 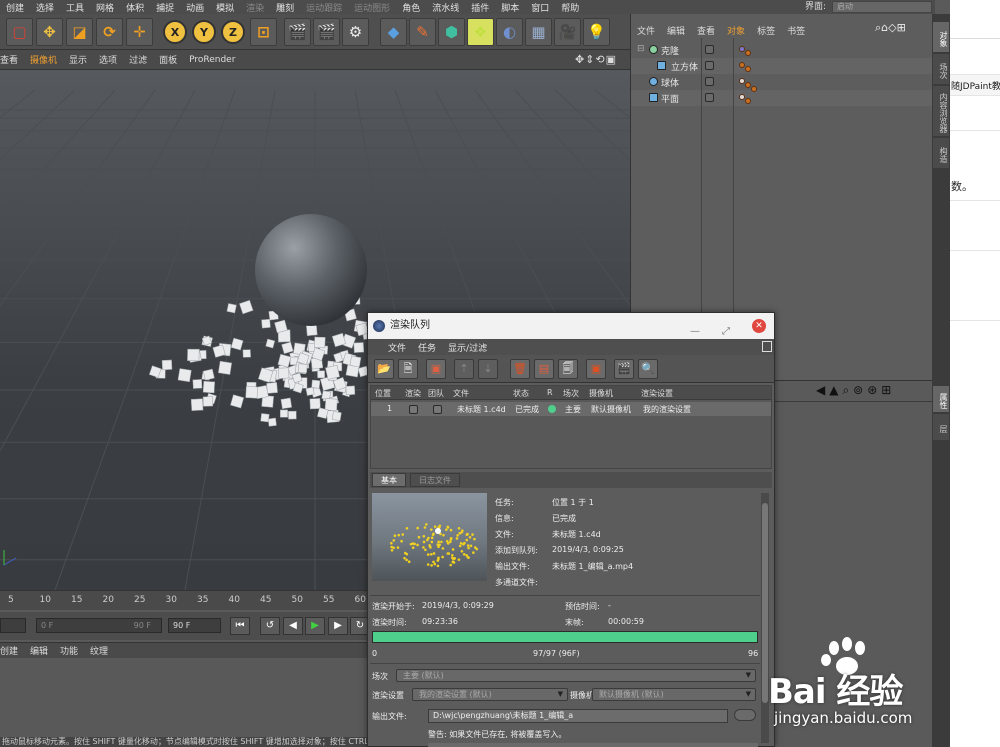 I want to click on rq-menu-display-filter: 显示/过滤, so click(x=467, y=347).